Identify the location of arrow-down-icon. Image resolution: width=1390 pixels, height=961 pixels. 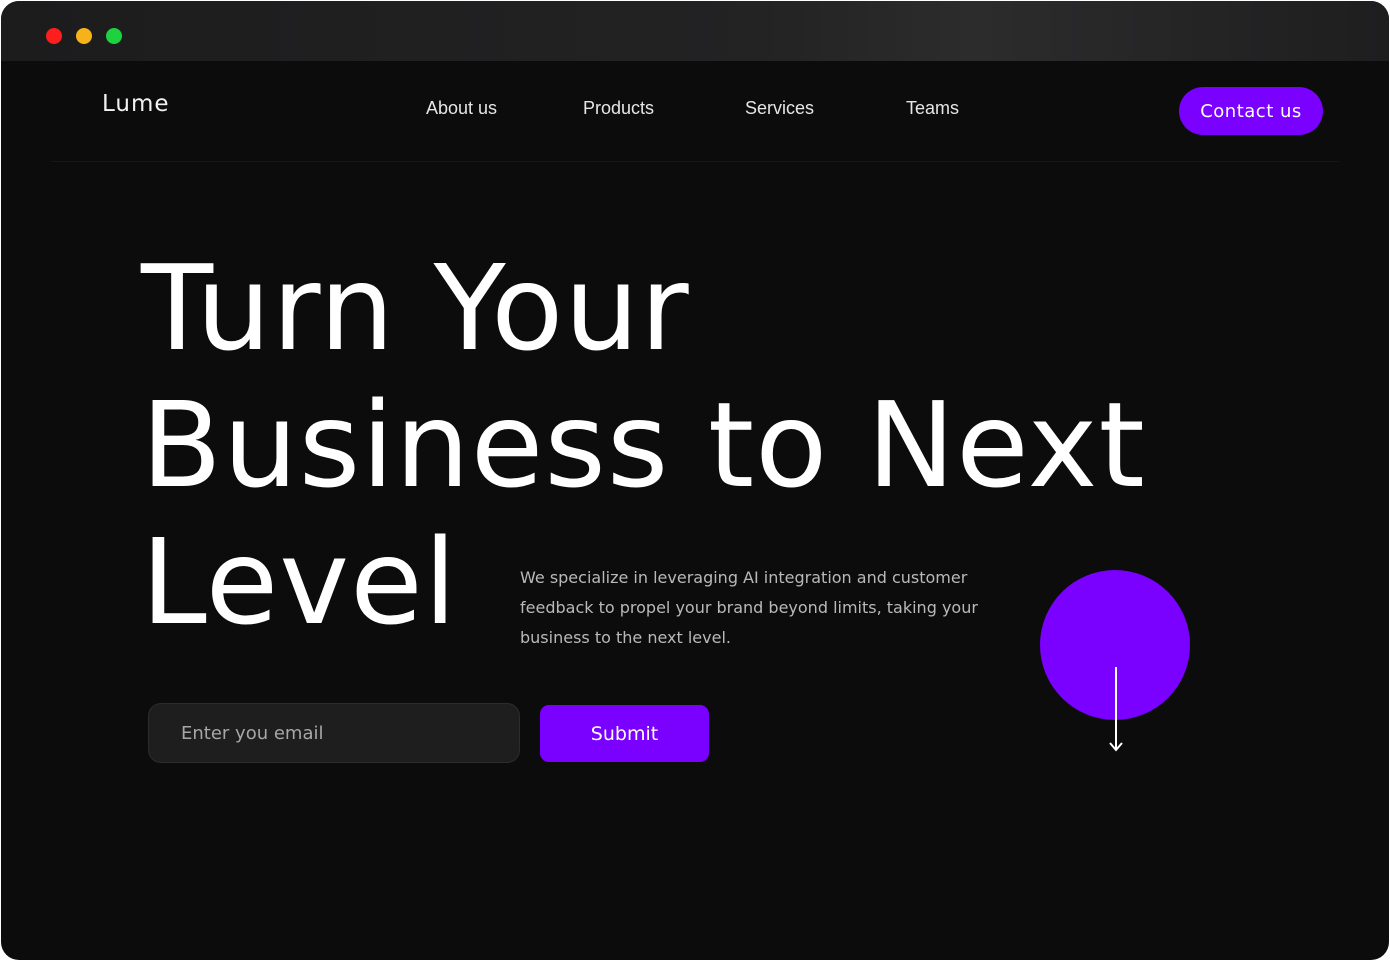
(1116, 710).